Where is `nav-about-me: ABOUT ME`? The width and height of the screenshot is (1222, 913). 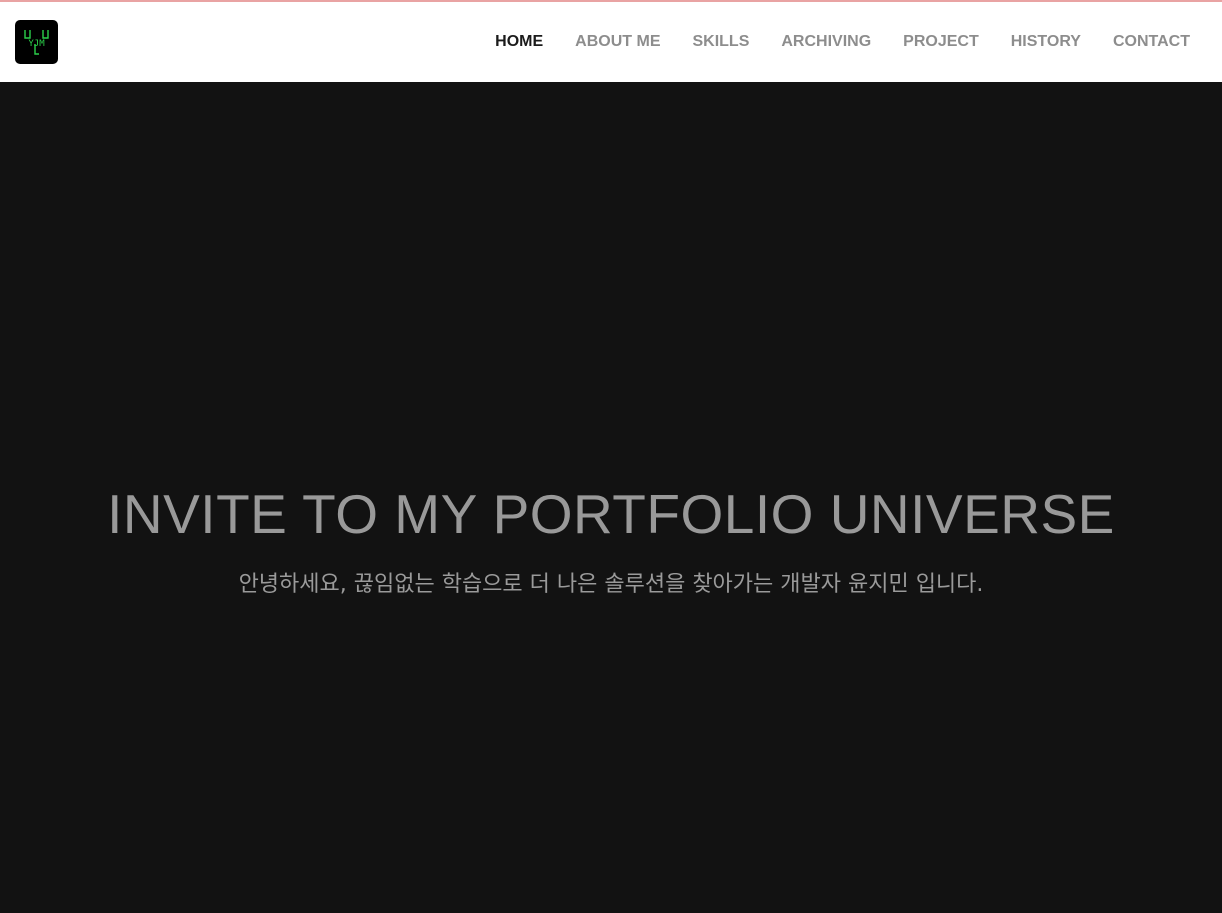 nav-about-me: ABOUT ME is located at coordinates (617, 42).